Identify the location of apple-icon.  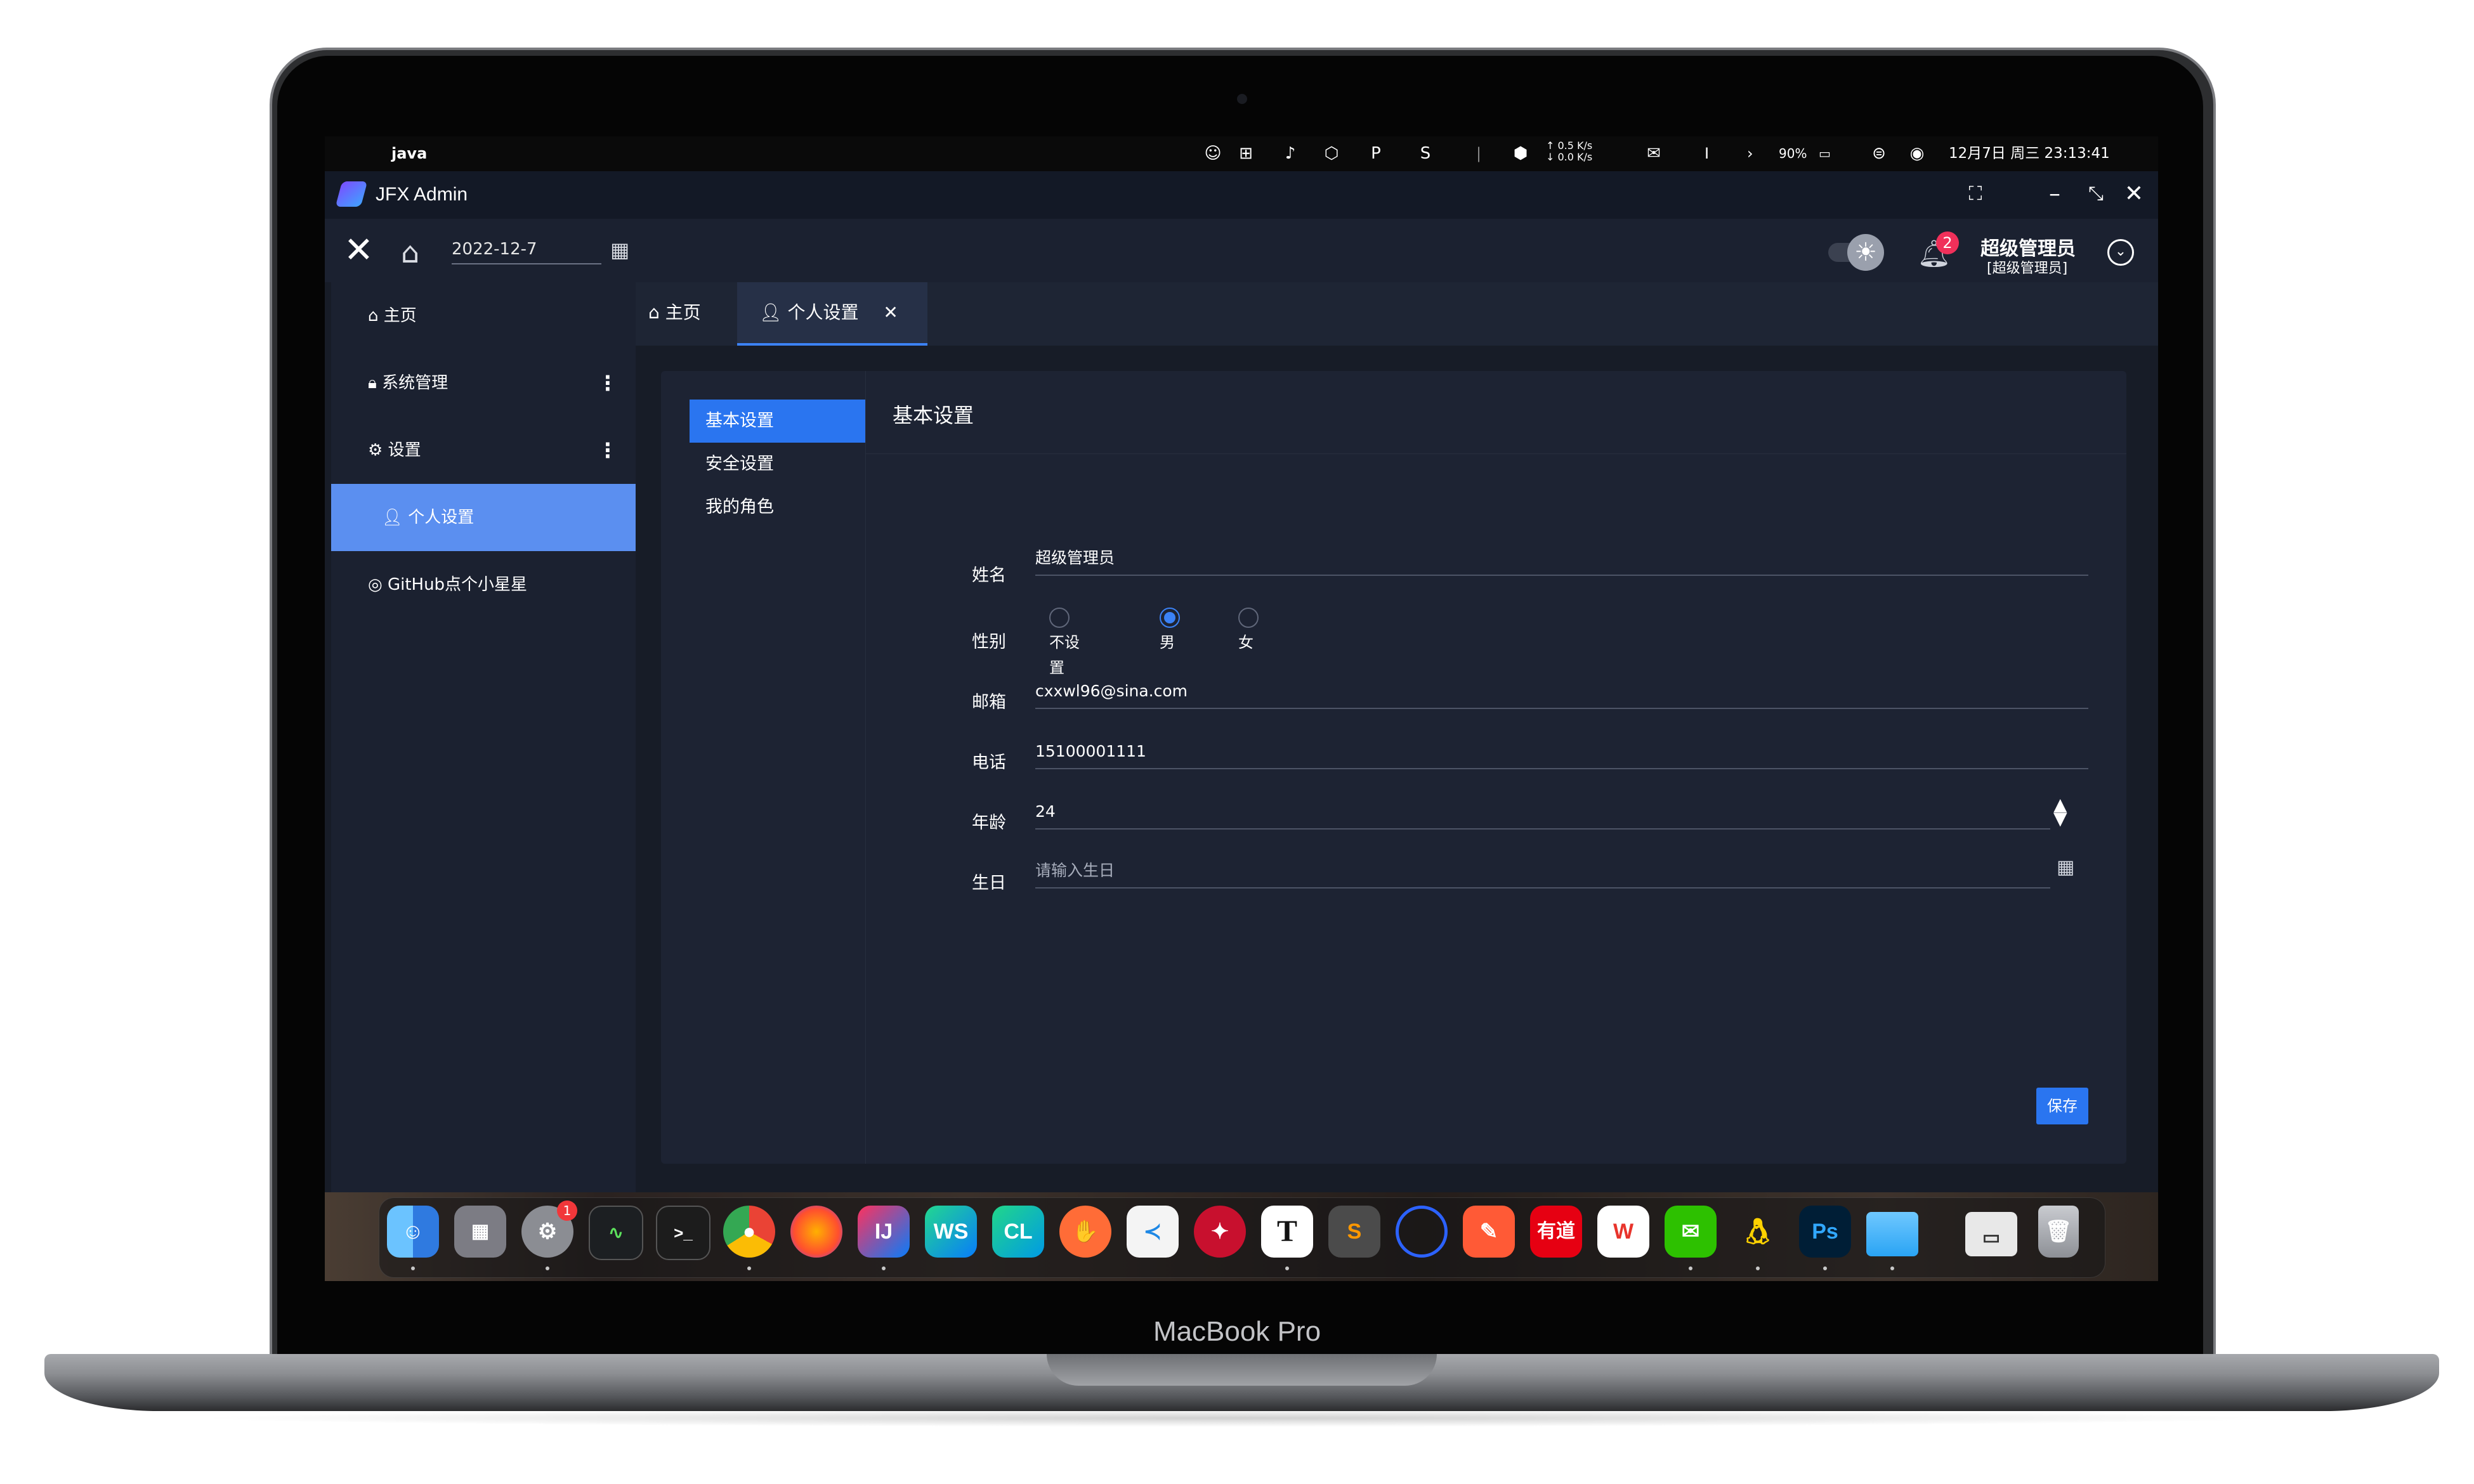
(356, 153).